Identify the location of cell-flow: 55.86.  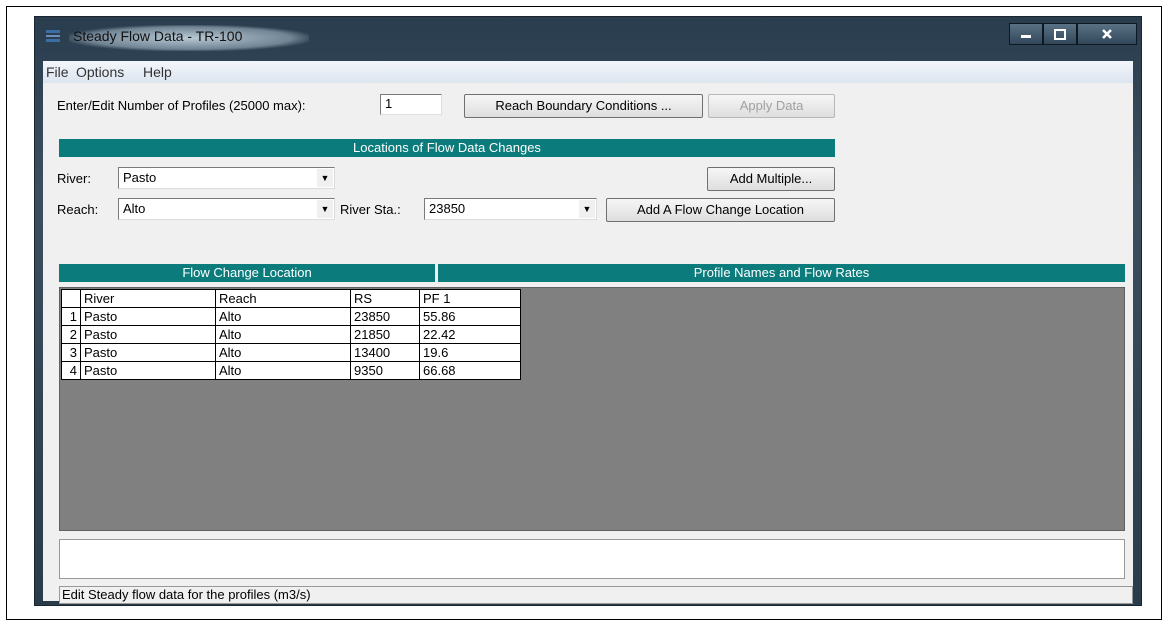
(470, 316).